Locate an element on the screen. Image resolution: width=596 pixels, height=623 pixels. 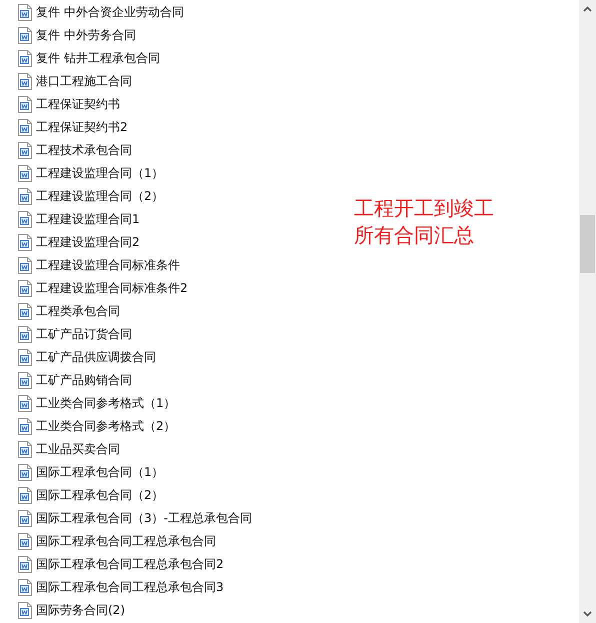
file-name: 工业类合同参考格式（1） is located at coordinates (106, 403).